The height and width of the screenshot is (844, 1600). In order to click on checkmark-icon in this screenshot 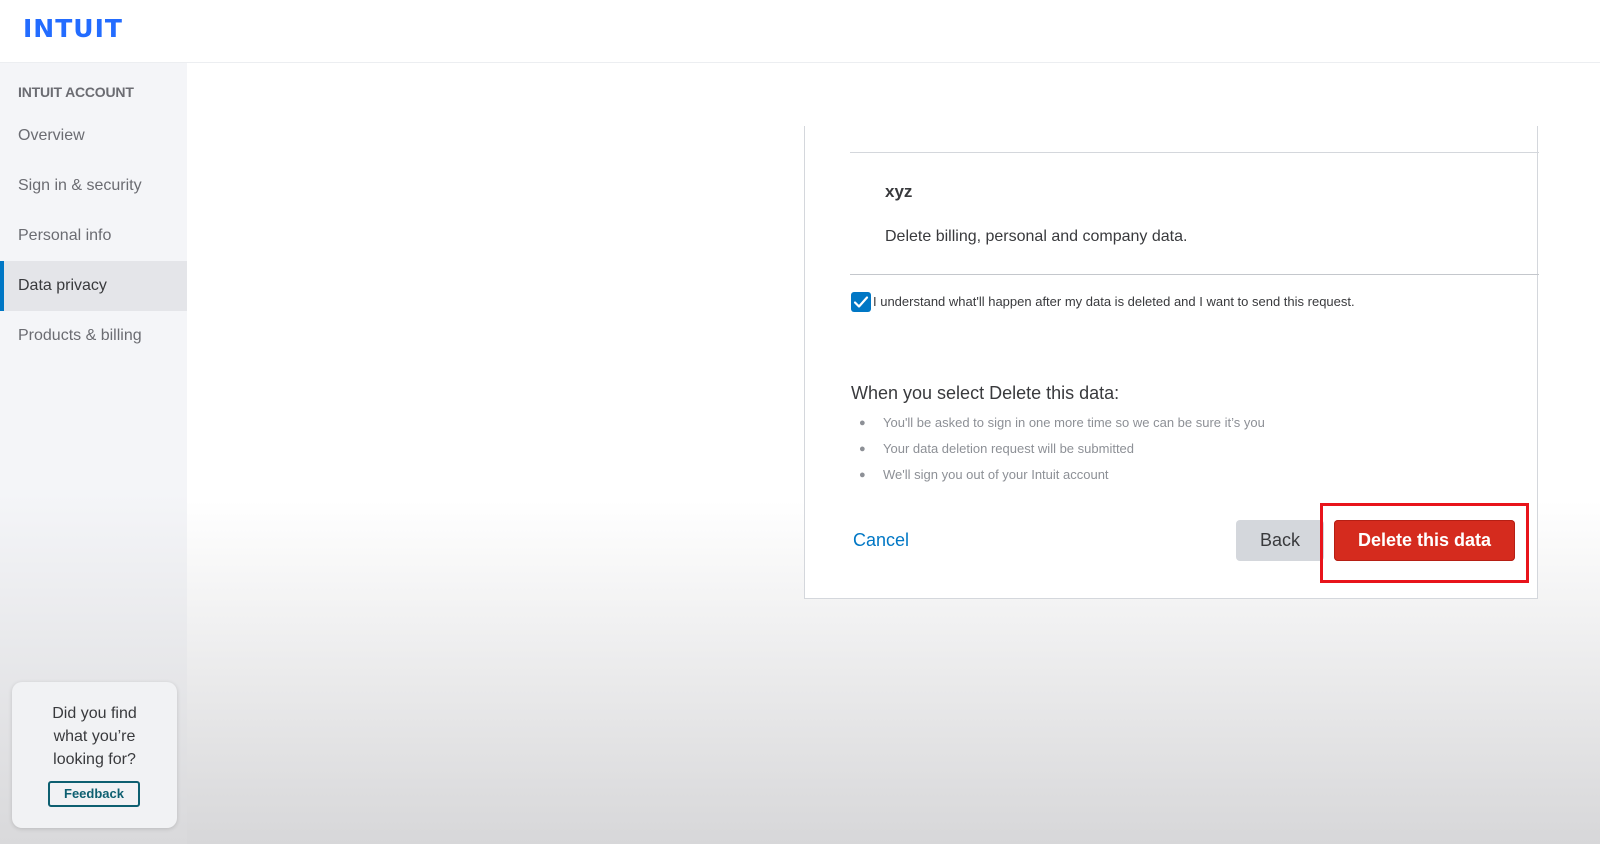, I will do `click(861, 302)`.